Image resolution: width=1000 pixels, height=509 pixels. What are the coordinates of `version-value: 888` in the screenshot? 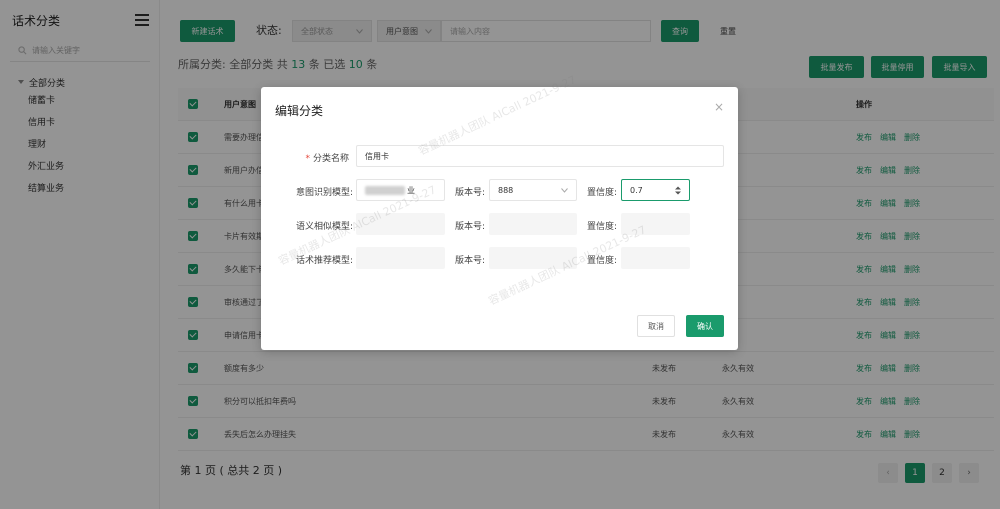 It's located at (506, 190).